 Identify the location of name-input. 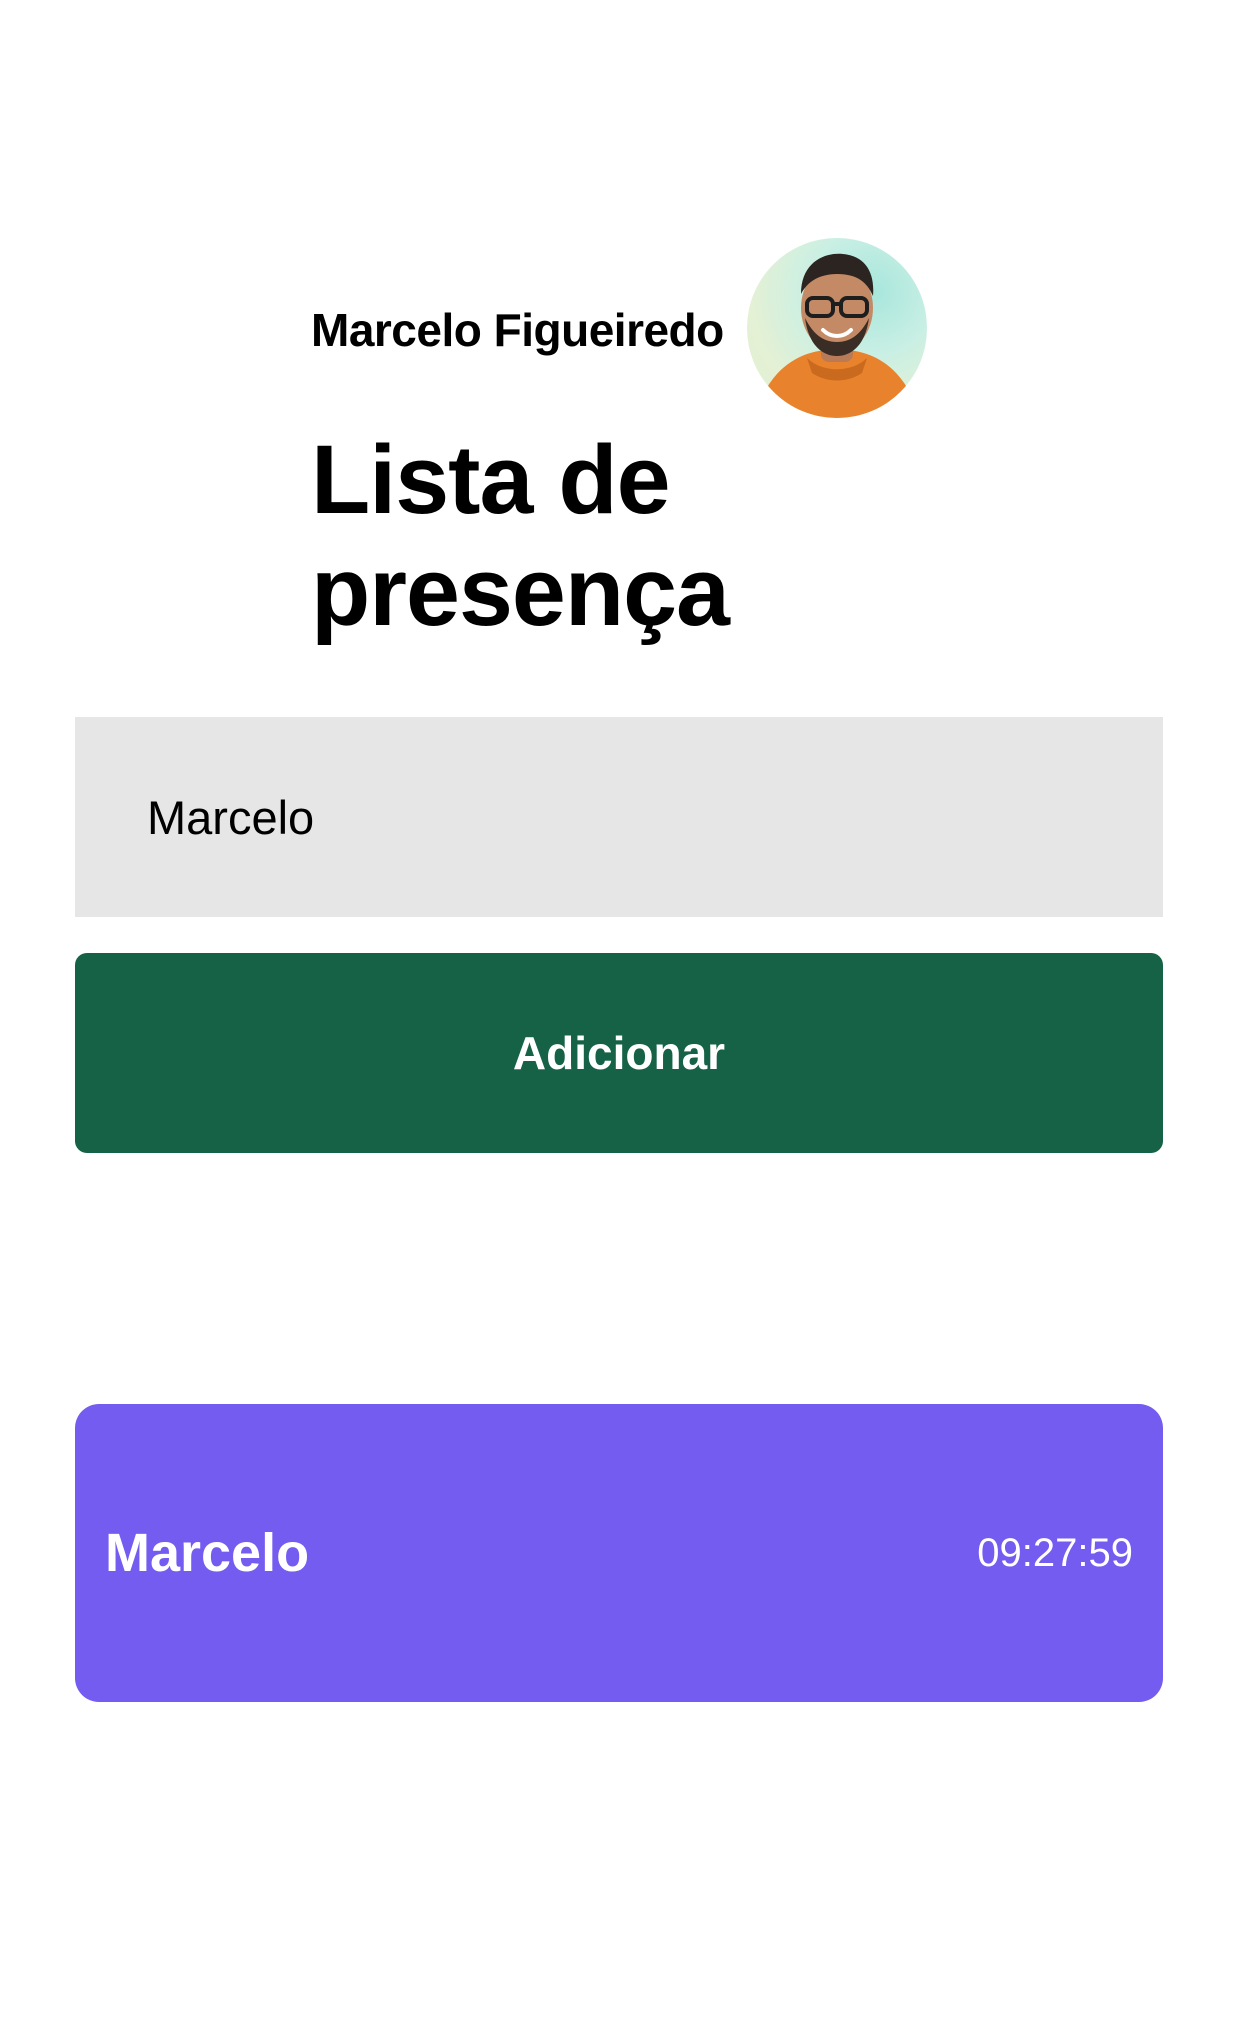
(619, 817).